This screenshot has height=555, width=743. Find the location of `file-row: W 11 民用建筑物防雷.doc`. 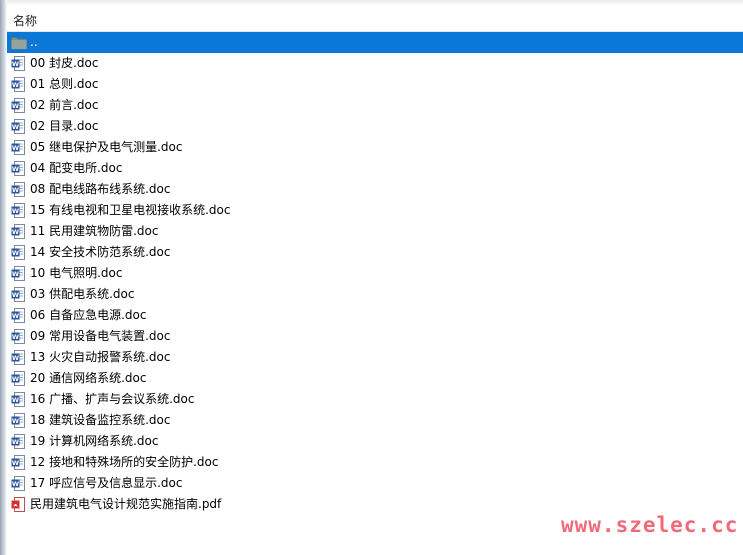

file-row: W 11 民用建筑物防雷.doc is located at coordinates (375, 231).